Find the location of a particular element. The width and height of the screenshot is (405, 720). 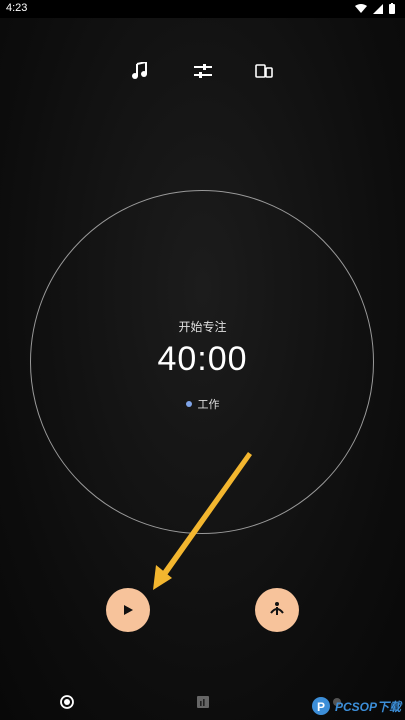

play-icon is located at coordinates (128, 610).